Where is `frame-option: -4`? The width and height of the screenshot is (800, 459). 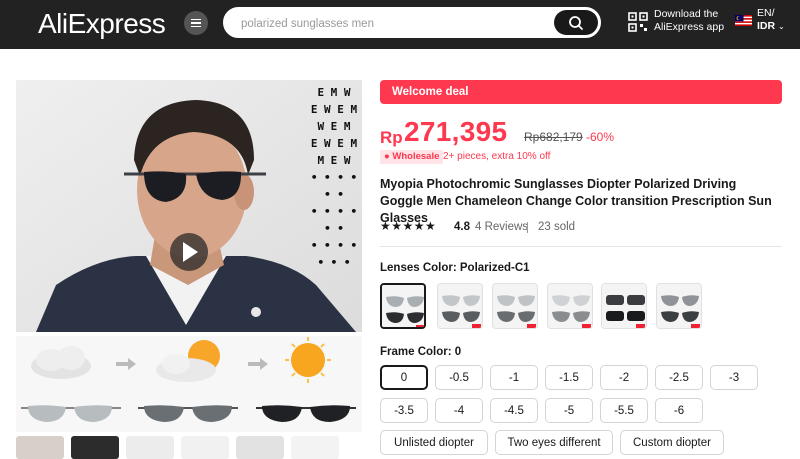
frame-option: -4 is located at coordinates (459, 410).